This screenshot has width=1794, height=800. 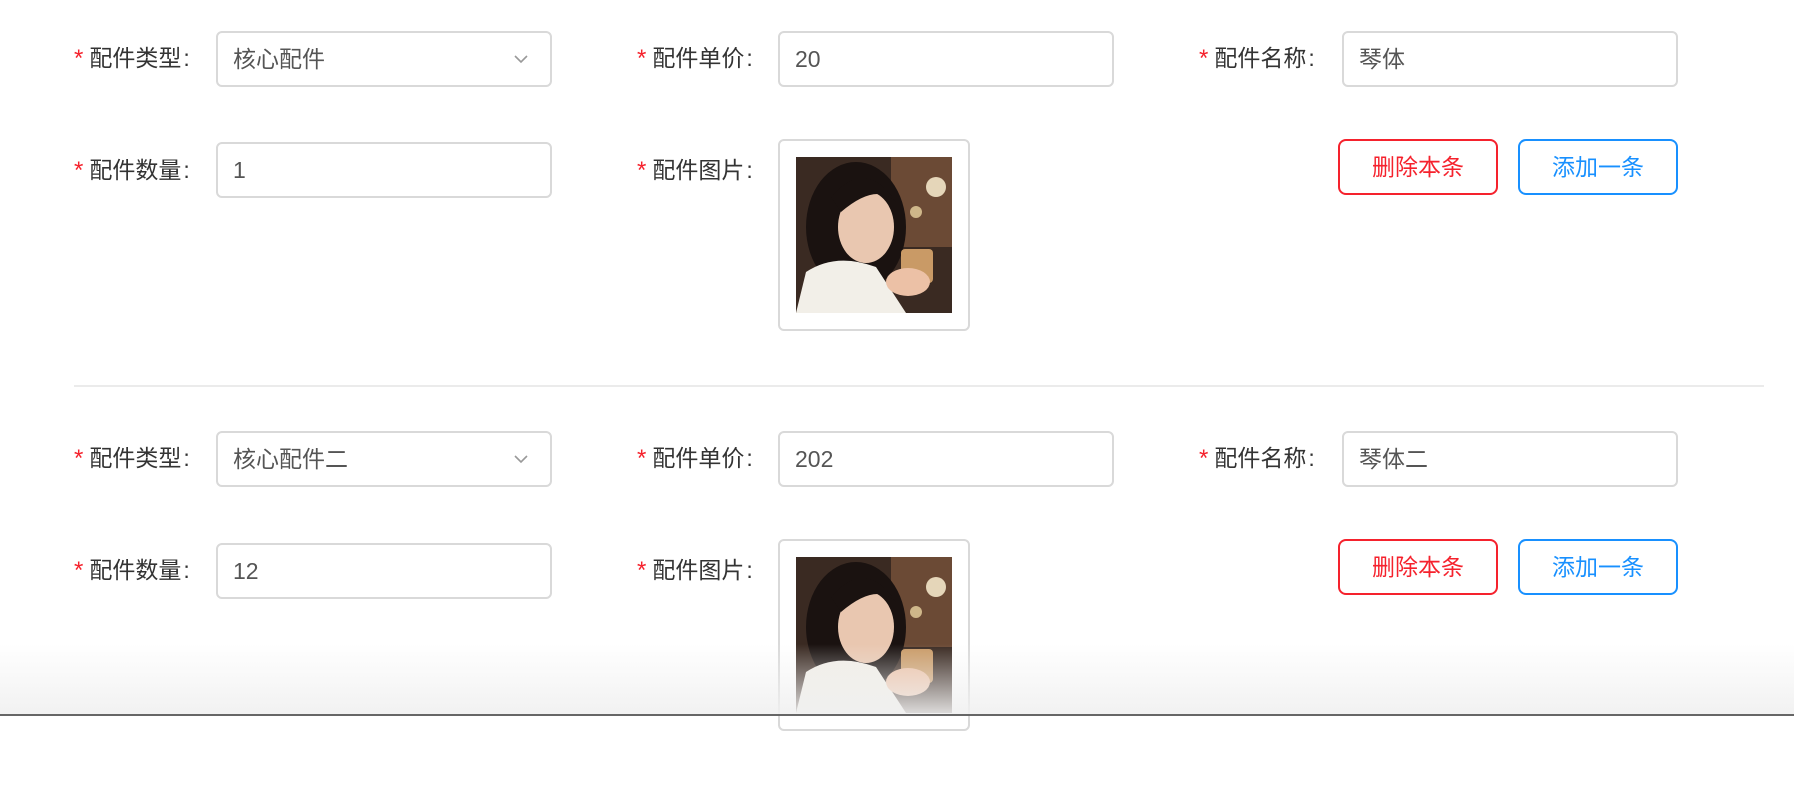 I want to click on type-select: 核心配件二, so click(x=384, y=459).